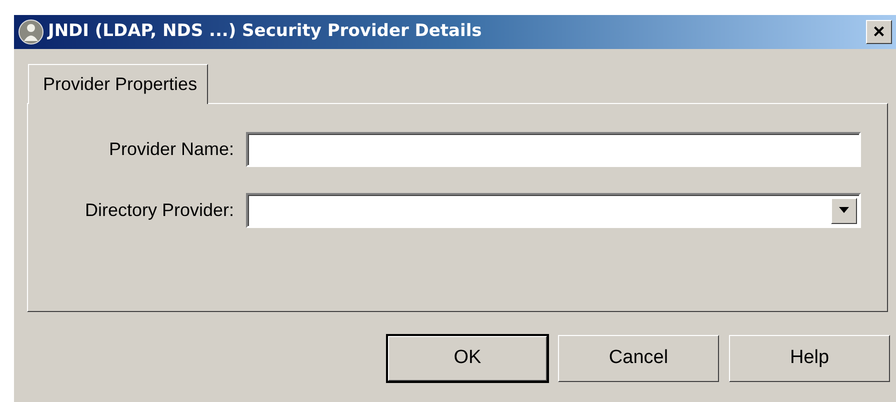 Image resolution: width=896 pixels, height=402 pixels. Describe the element at coordinates (879, 32) in the screenshot. I see `close-button: ×` at that location.